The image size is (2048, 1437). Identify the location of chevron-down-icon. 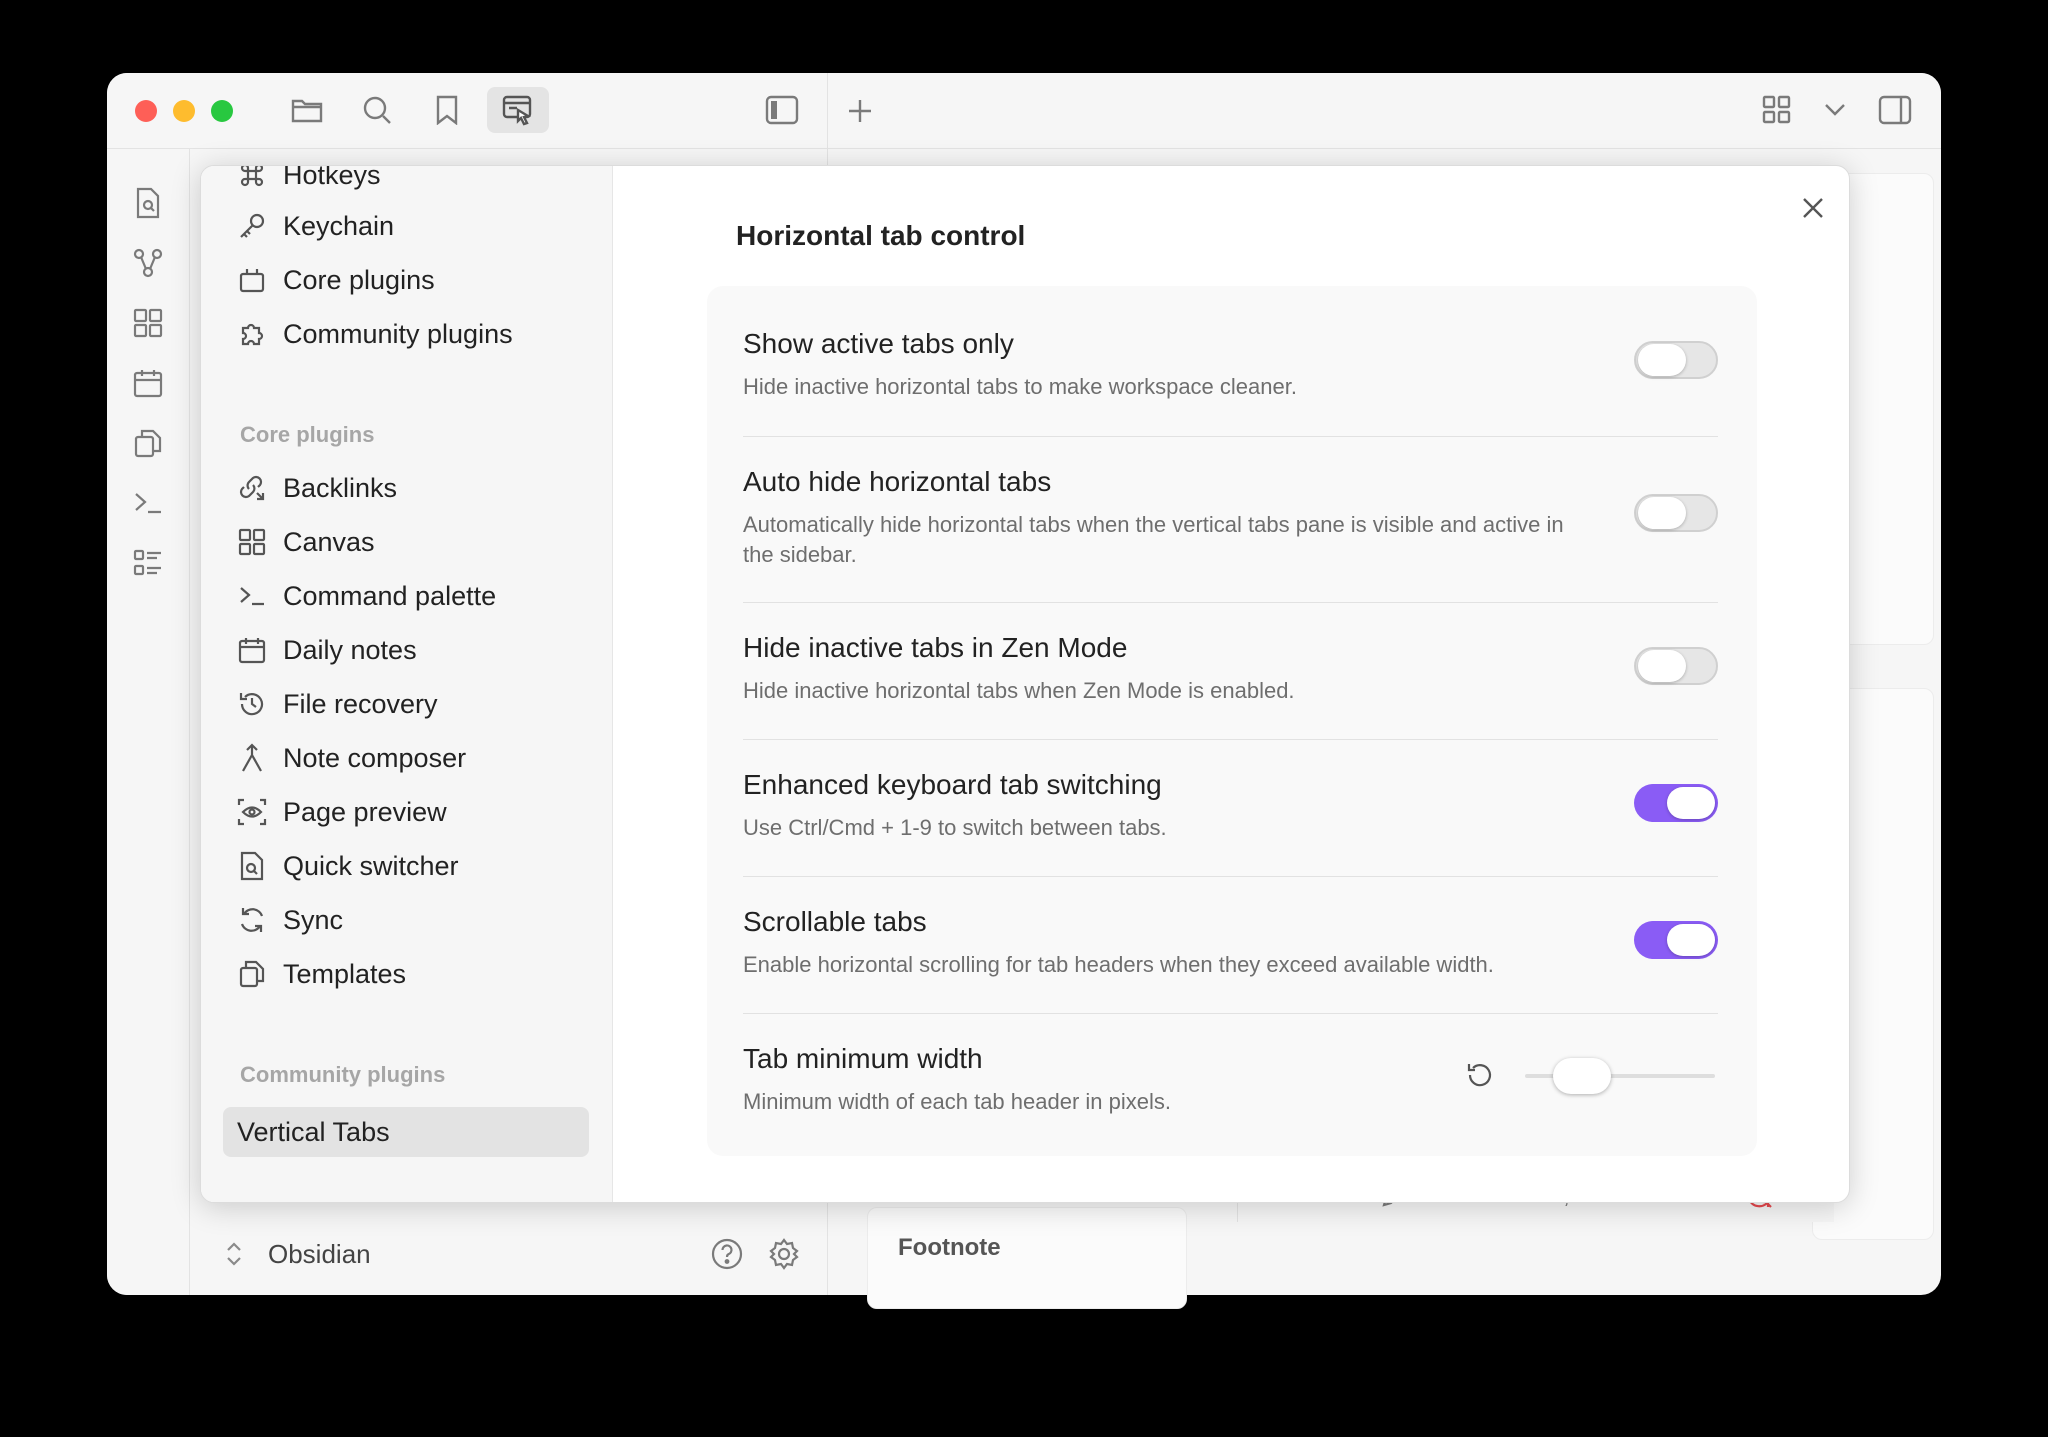
(1835, 110).